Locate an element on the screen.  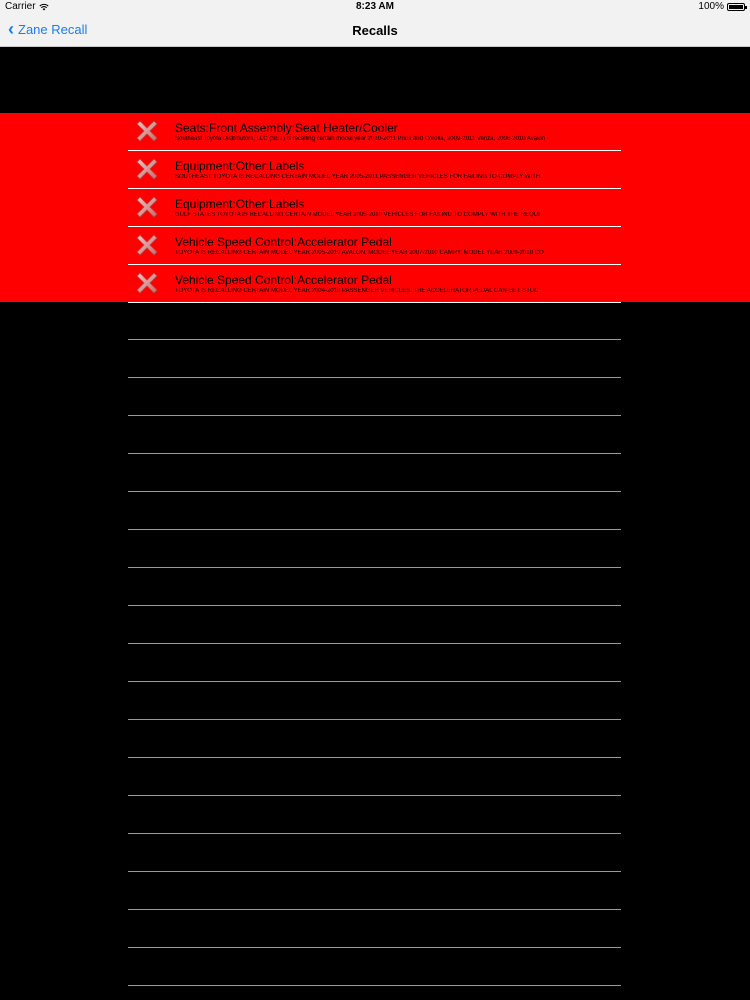
navigation-bar: ‹ Zane Recall Recalls is located at coordinates (375, 30).